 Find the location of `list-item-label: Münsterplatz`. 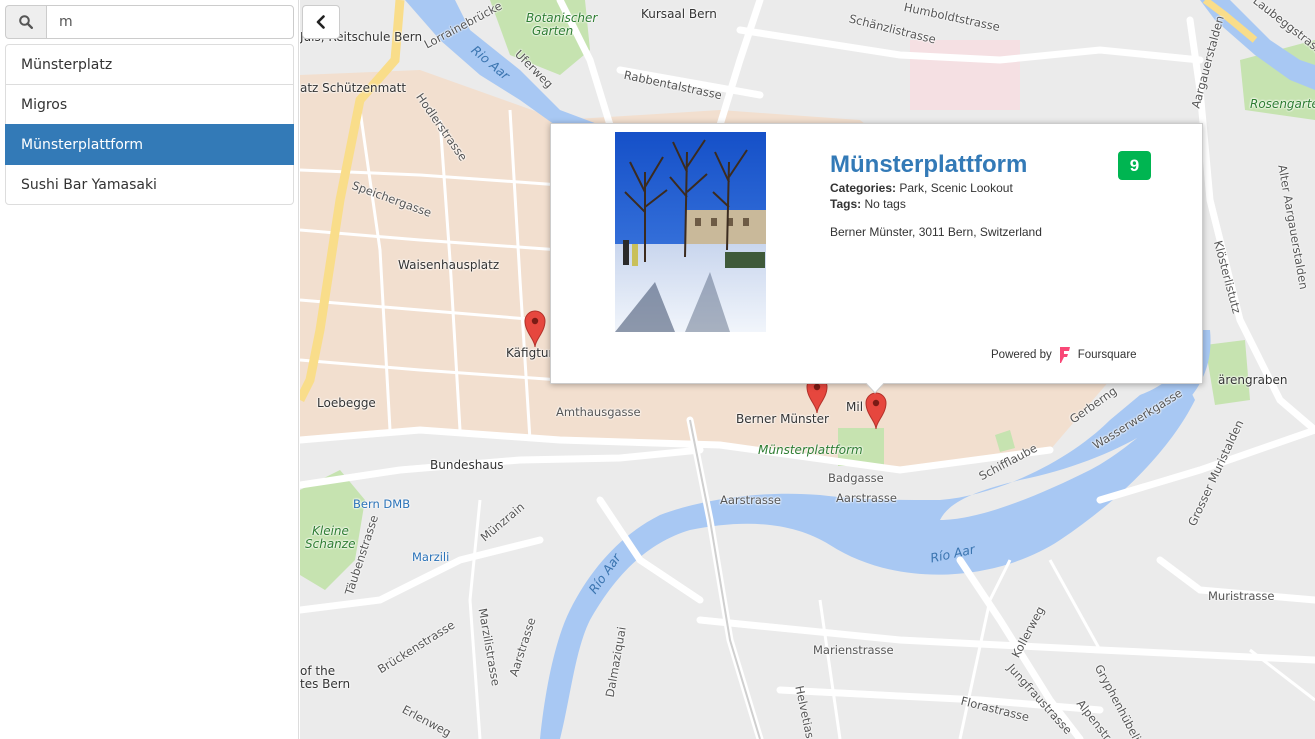

list-item-label: Münsterplatz is located at coordinates (67, 64).